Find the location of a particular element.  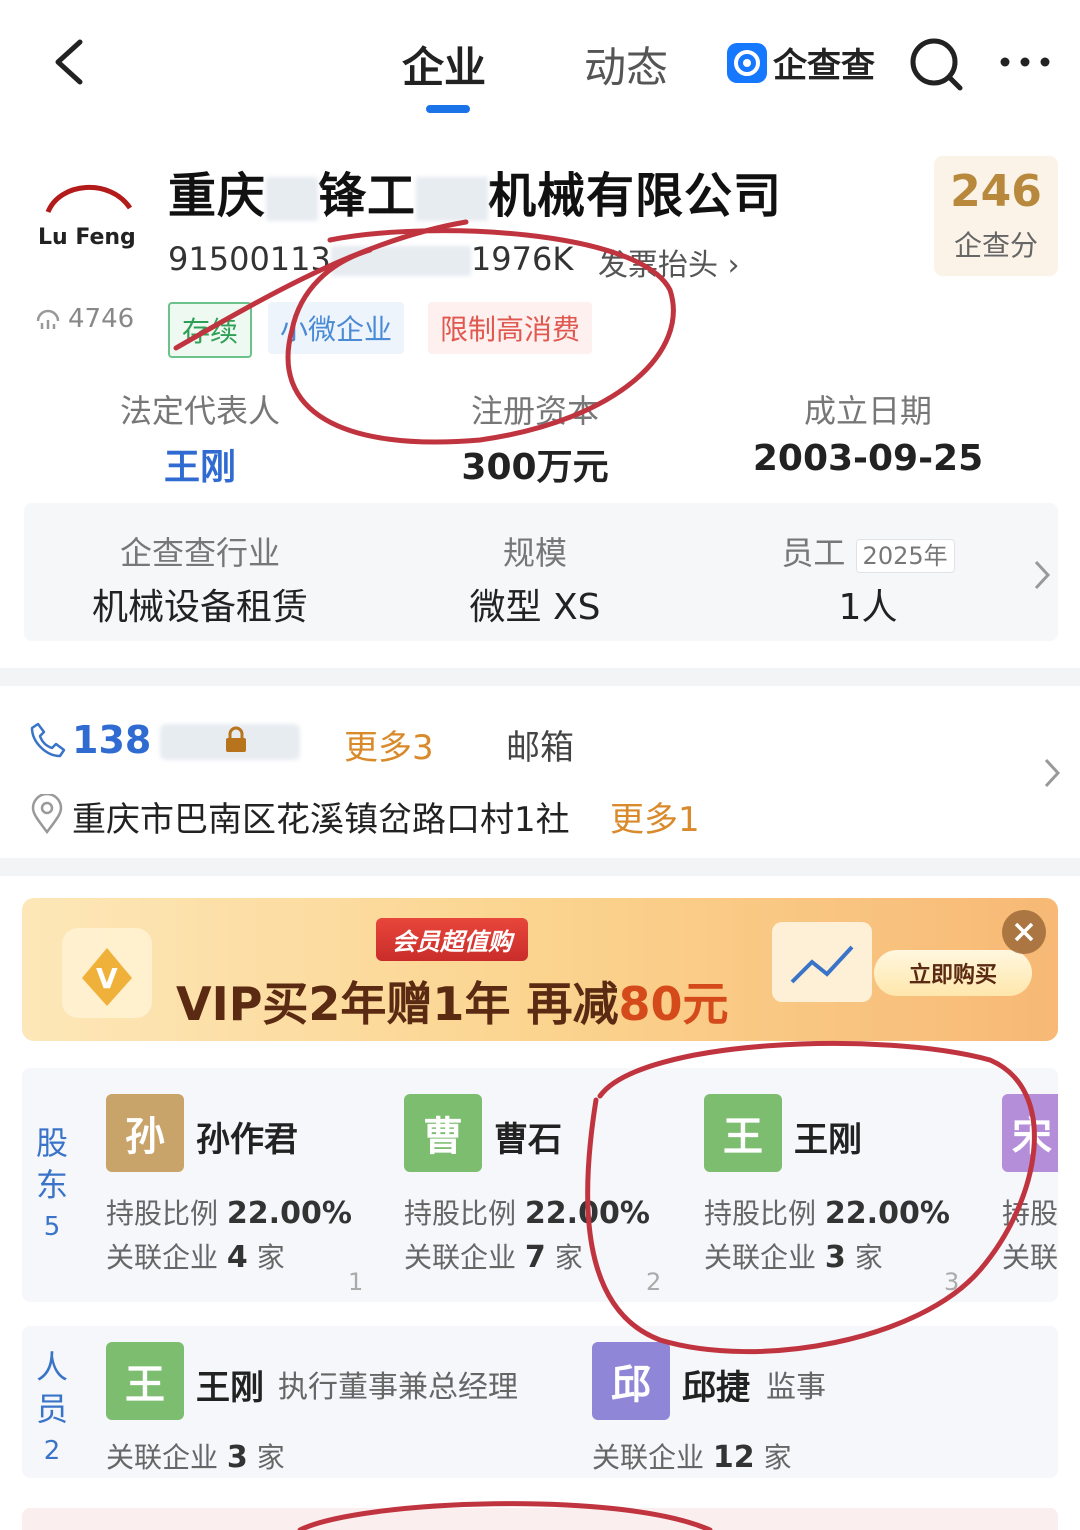

person-role: 执行董事兼总经理 is located at coordinates (398, 1387).